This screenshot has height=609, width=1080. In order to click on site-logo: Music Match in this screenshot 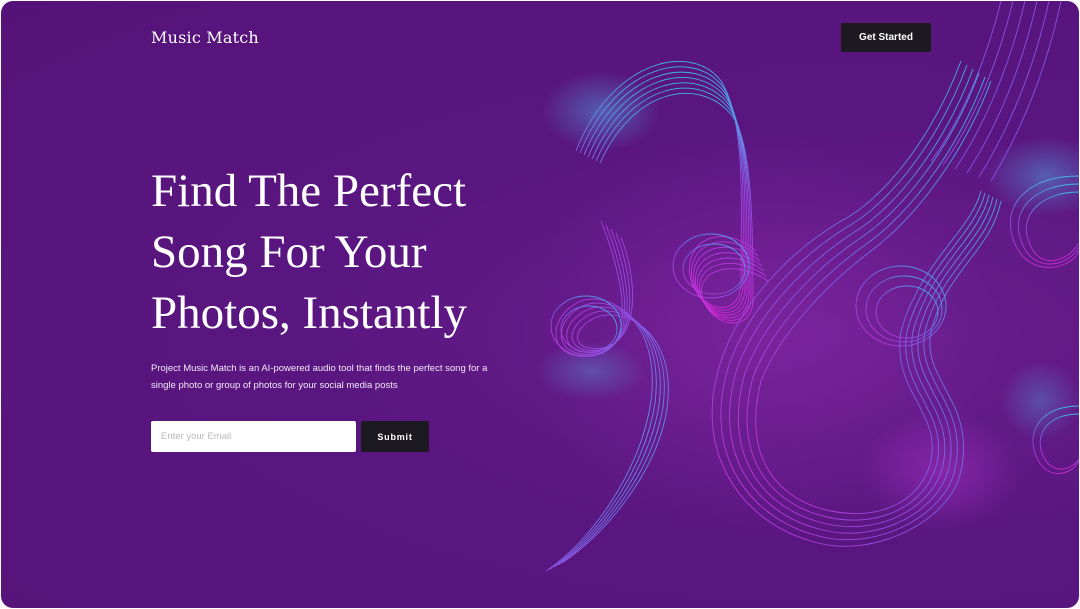, I will do `click(205, 37)`.